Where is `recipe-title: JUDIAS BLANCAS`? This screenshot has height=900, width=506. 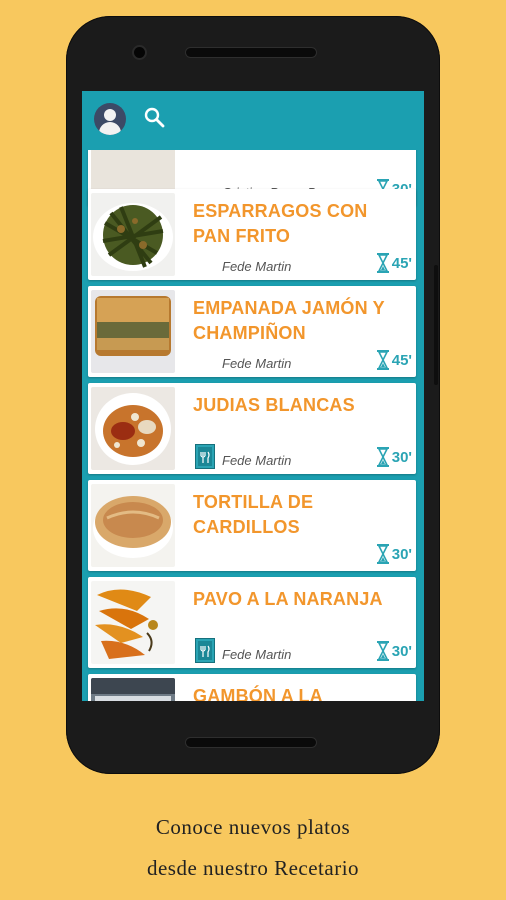 recipe-title: JUDIAS BLANCAS is located at coordinates (274, 405).